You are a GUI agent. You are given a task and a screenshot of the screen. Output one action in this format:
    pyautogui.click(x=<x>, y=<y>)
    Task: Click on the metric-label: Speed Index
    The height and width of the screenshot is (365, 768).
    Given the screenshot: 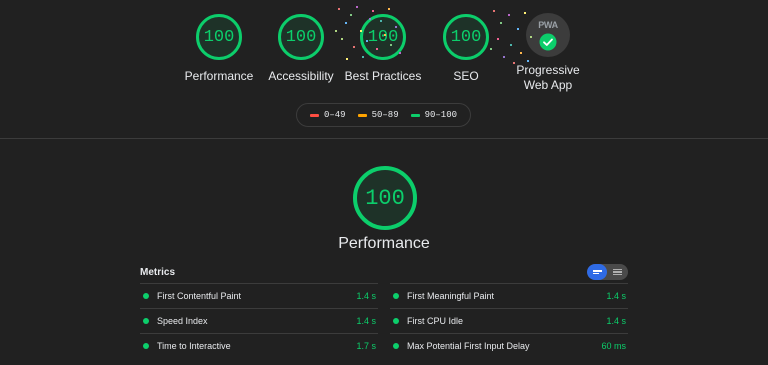 What is the action you would take?
    pyautogui.click(x=182, y=321)
    